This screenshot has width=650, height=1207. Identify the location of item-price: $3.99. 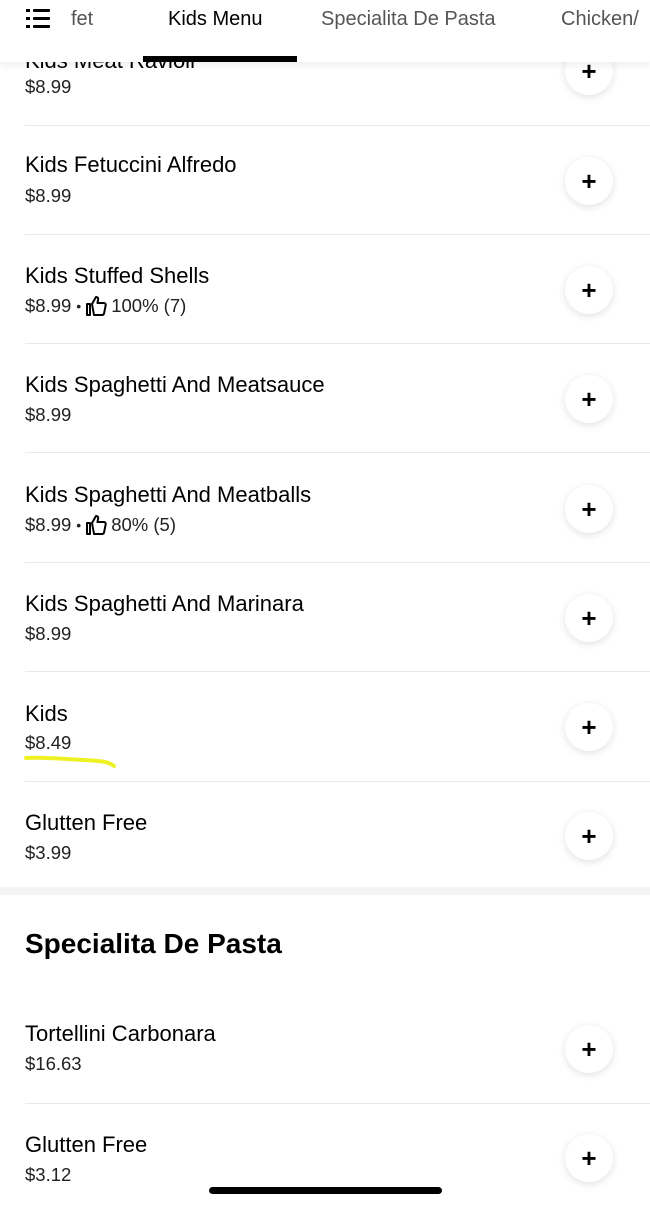
(48, 853).